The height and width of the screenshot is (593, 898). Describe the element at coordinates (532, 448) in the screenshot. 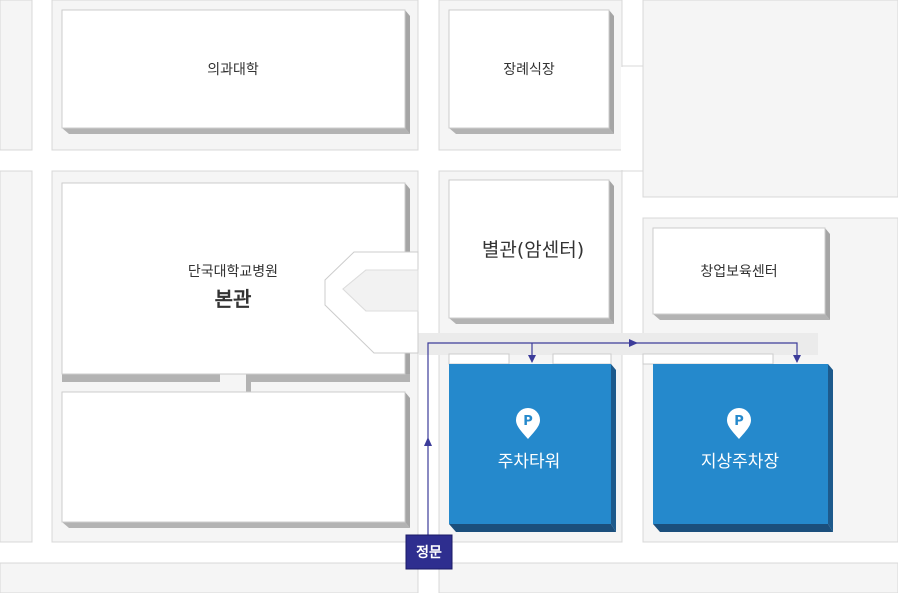

I see `parking-tower: P 주차타워` at that location.